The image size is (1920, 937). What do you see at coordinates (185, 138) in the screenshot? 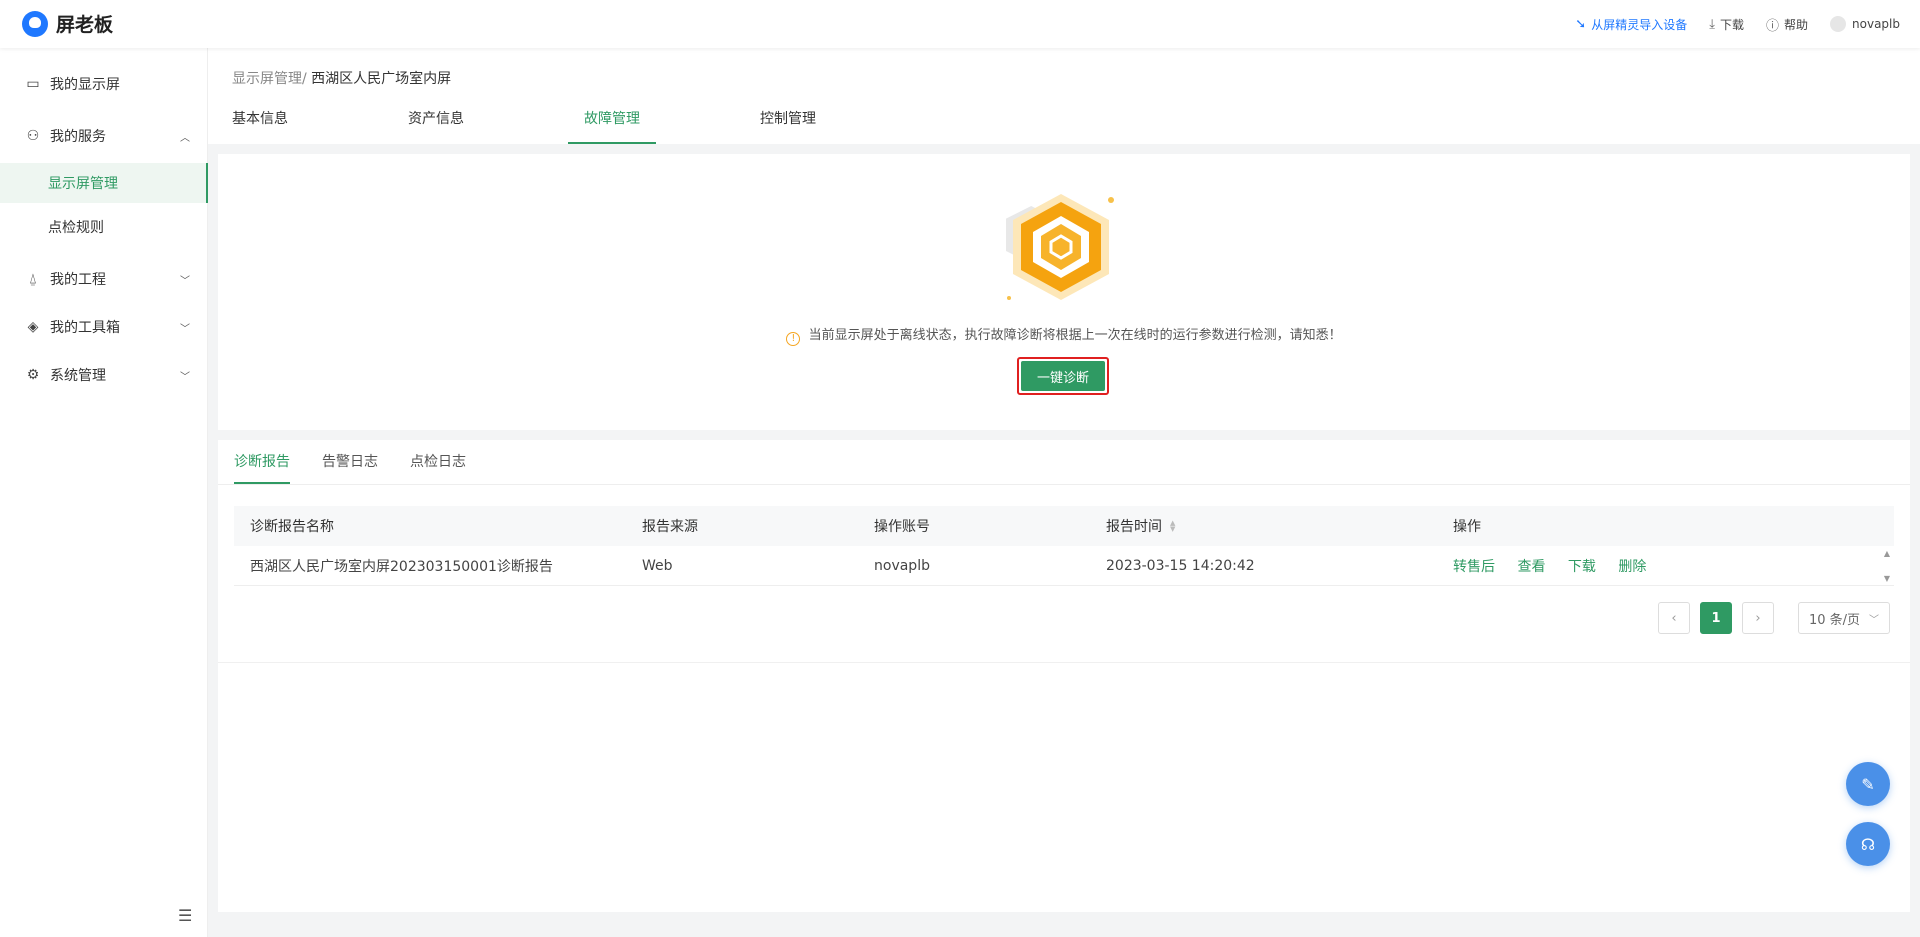
I see `chevron-up-icon: ︿` at bounding box center [185, 138].